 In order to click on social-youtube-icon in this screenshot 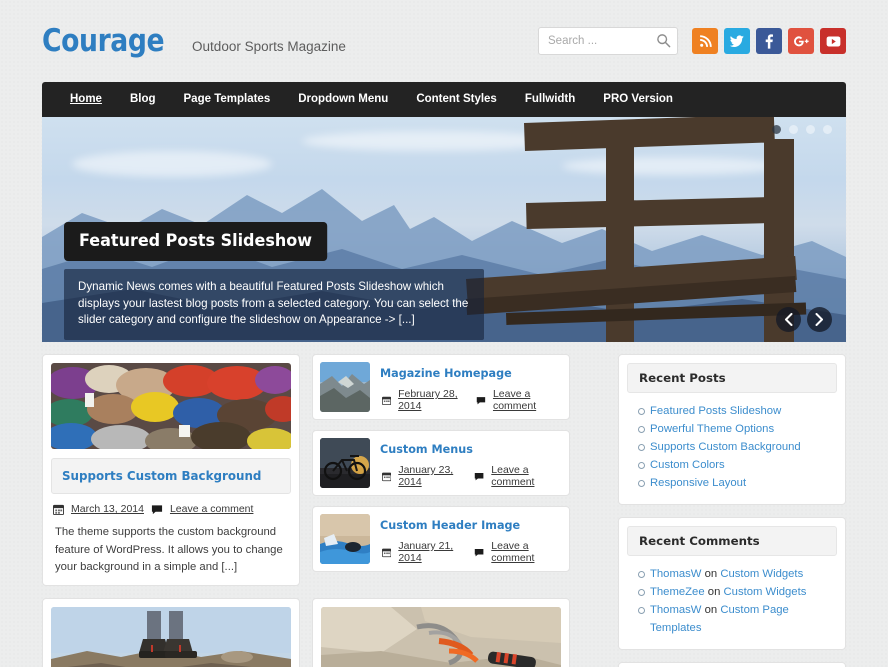, I will do `click(833, 41)`.